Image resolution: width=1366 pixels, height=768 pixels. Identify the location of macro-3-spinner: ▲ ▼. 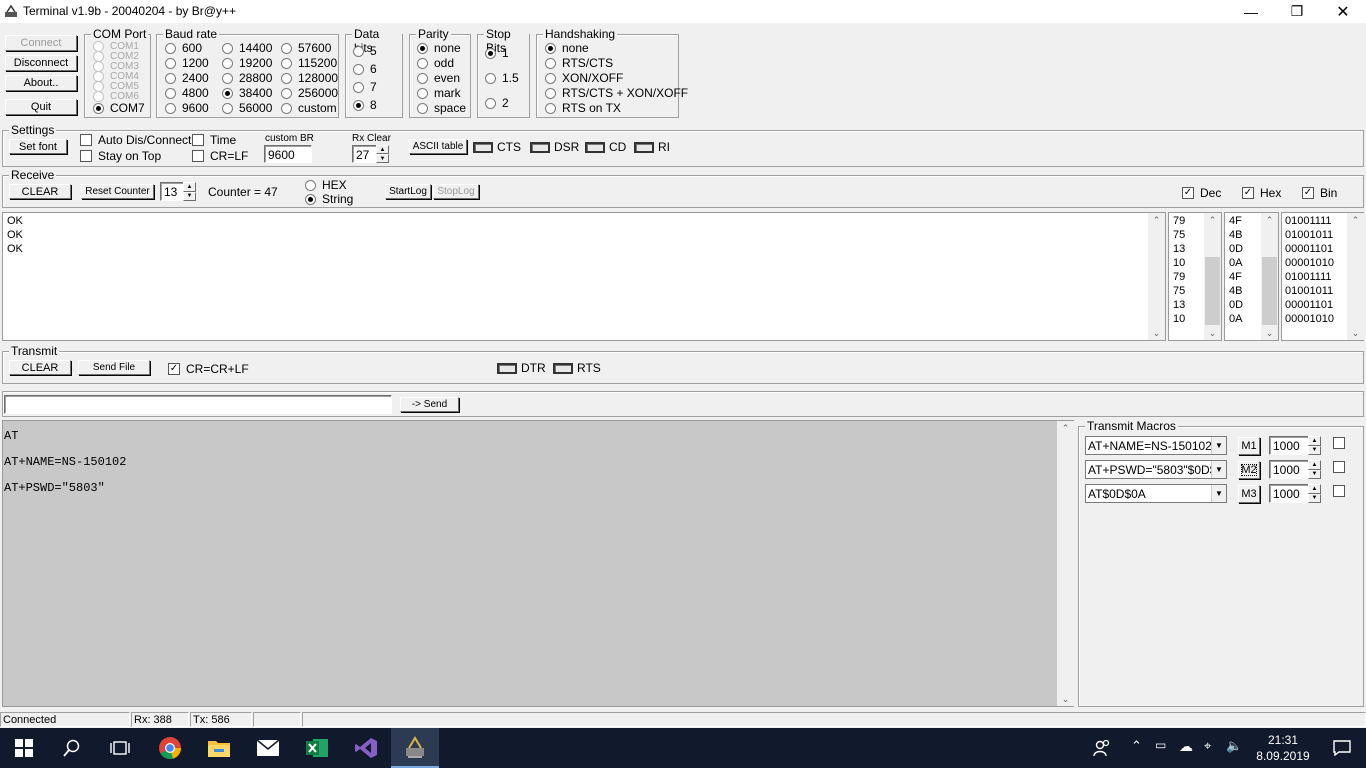
(1314, 493).